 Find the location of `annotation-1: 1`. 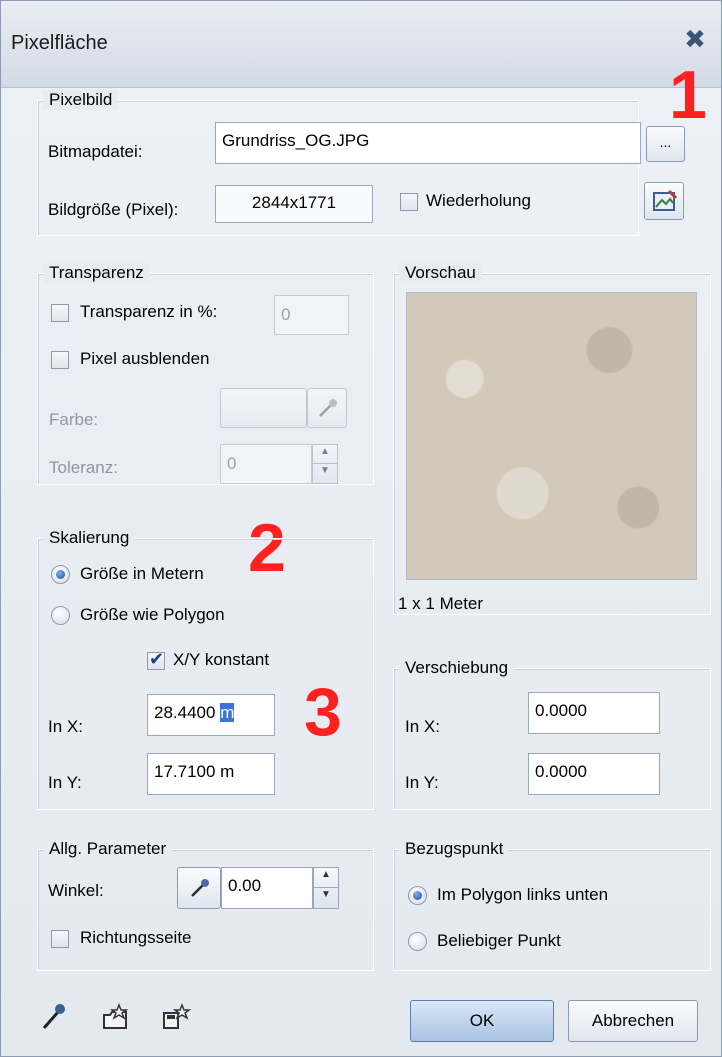

annotation-1: 1 is located at coordinates (688, 95).